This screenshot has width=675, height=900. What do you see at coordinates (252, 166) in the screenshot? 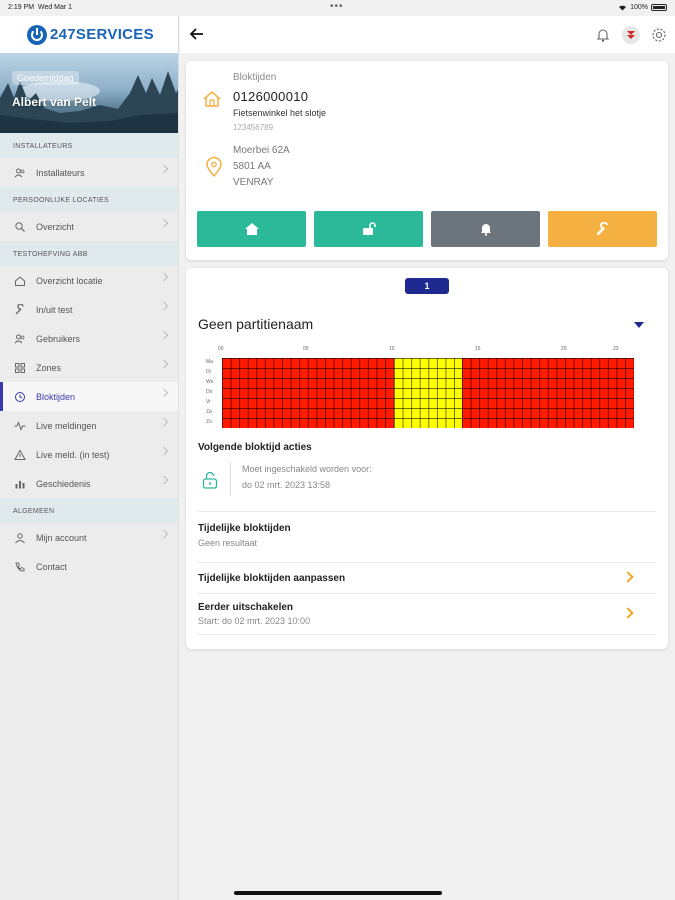
I see `address-postcode: 5801 AA` at bounding box center [252, 166].